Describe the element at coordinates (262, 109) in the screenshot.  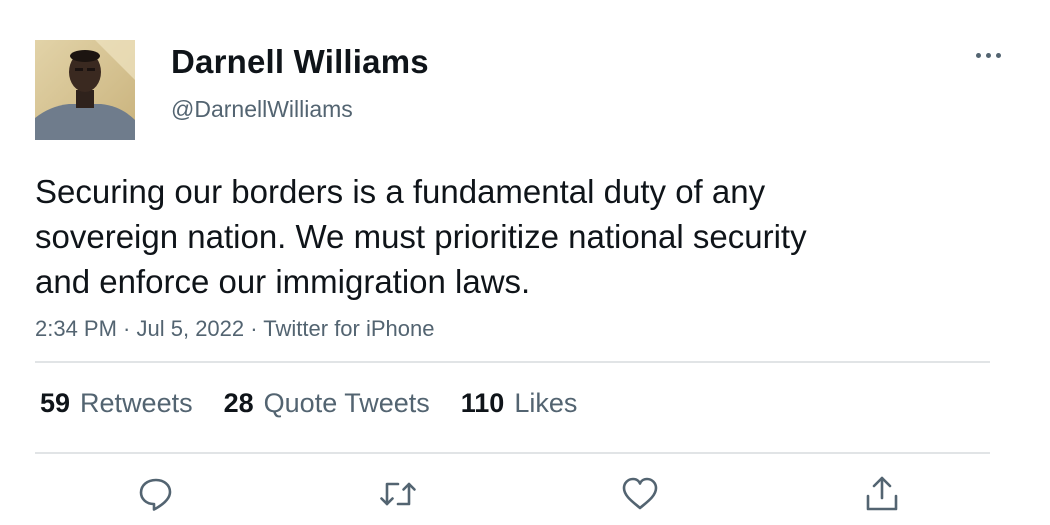
I see `user-handle: @DarnellWilliams` at that location.